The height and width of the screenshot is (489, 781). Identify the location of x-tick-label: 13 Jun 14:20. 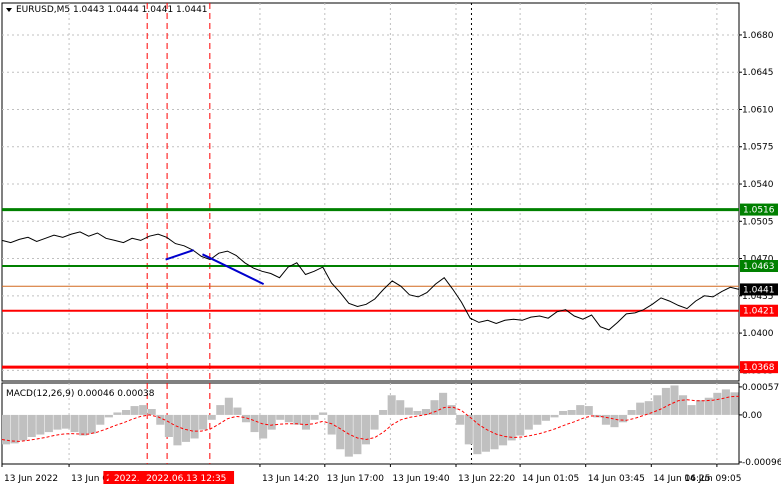
(290, 479).